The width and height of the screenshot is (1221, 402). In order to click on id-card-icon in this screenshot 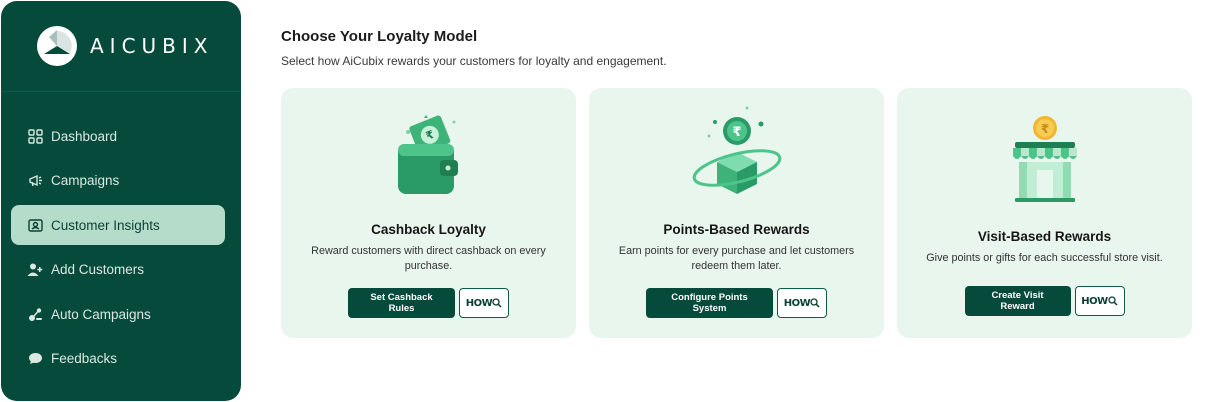, I will do `click(35, 225)`.